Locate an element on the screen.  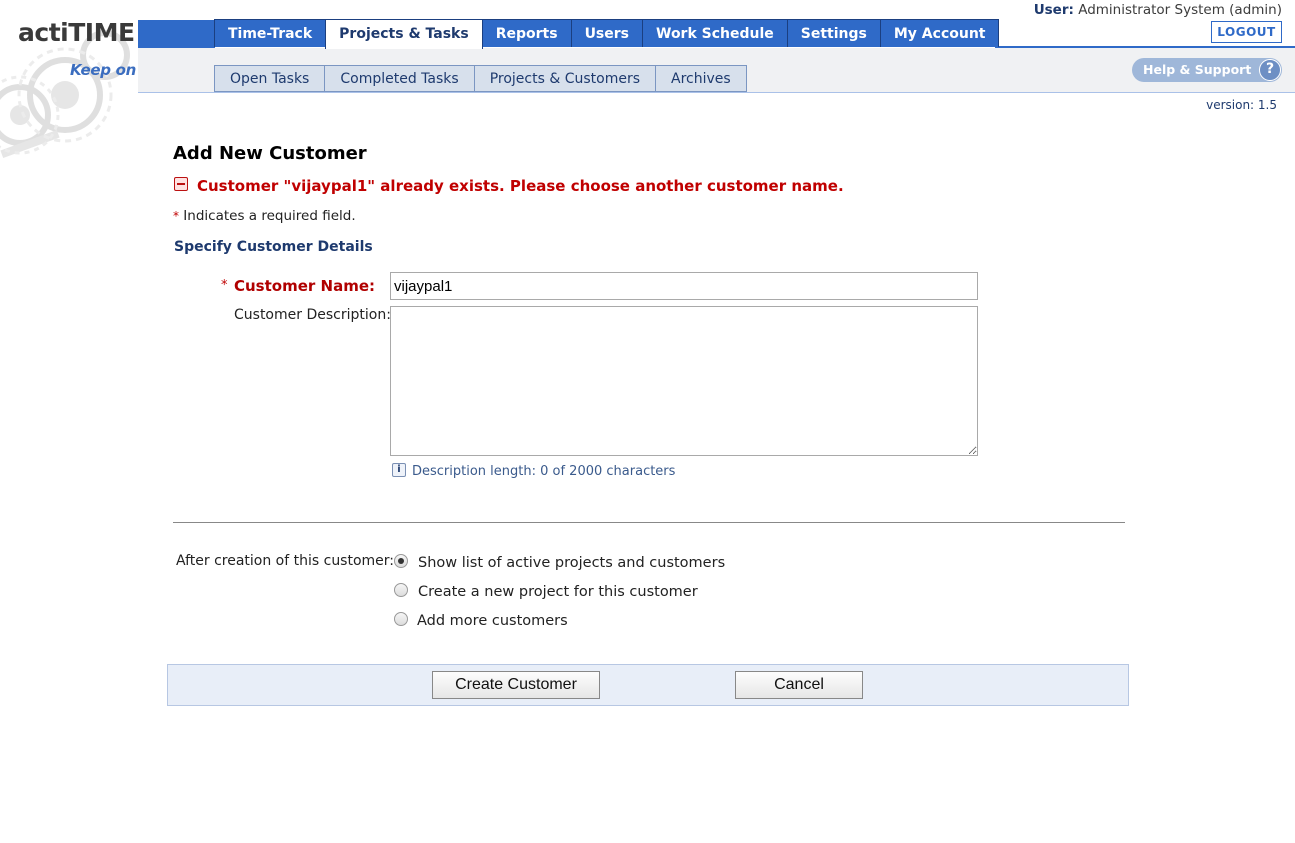
page-title: Add New Customer is located at coordinates (270, 153).